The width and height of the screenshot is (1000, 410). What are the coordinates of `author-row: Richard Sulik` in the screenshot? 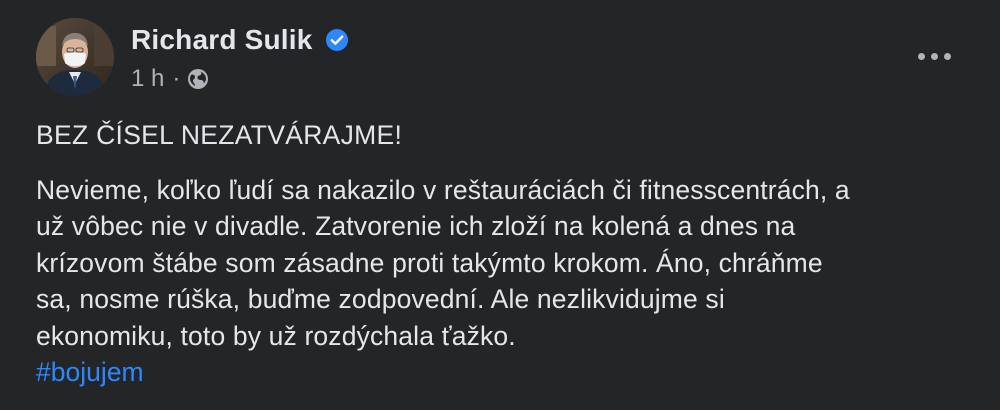 It's located at (240, 40).